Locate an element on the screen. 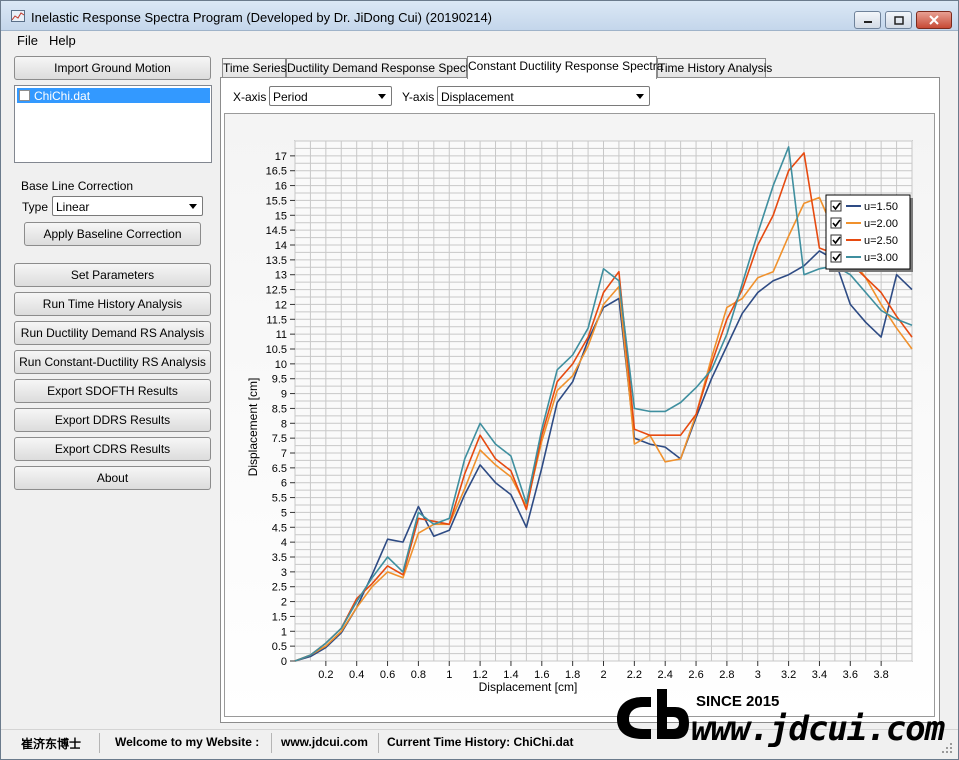 The image size is (959, 760). y-tick-label: 8.5 is located at coordinates (279, 409).